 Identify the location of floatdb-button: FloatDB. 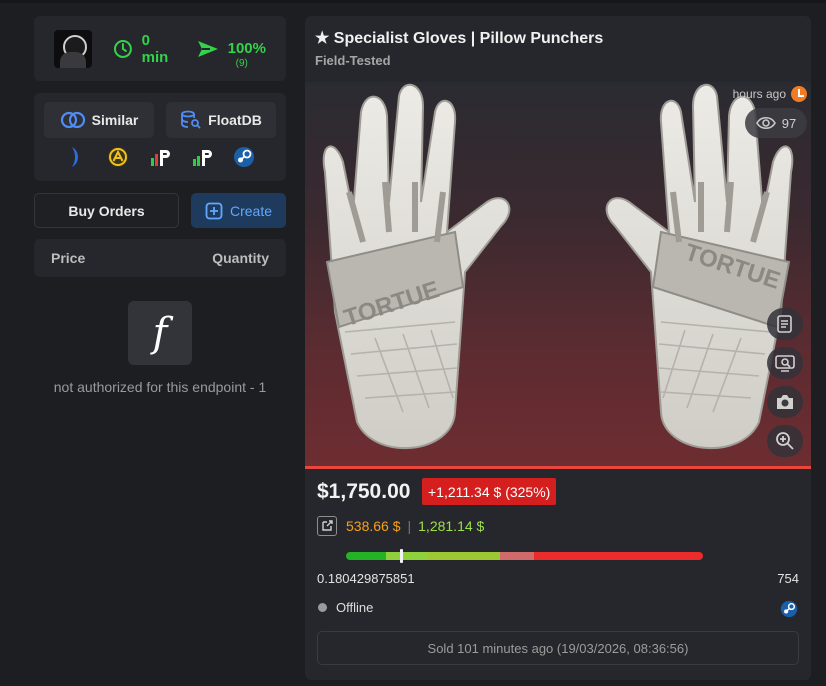
(221, 120).